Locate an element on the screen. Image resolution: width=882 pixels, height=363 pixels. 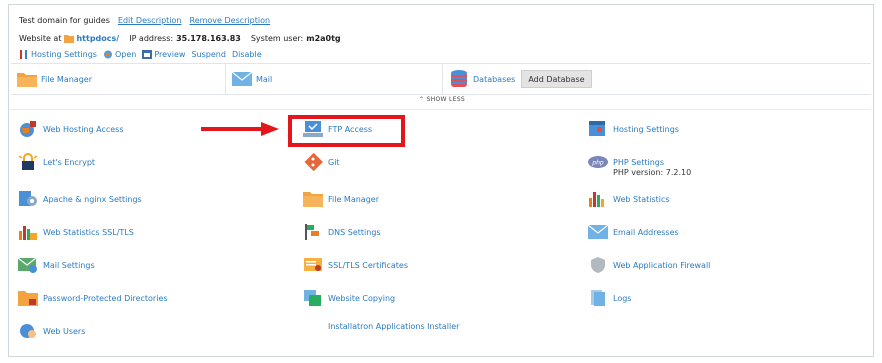
password-protected-dirs-link: Password-Protected Directories is located at coordinates (93, 298).